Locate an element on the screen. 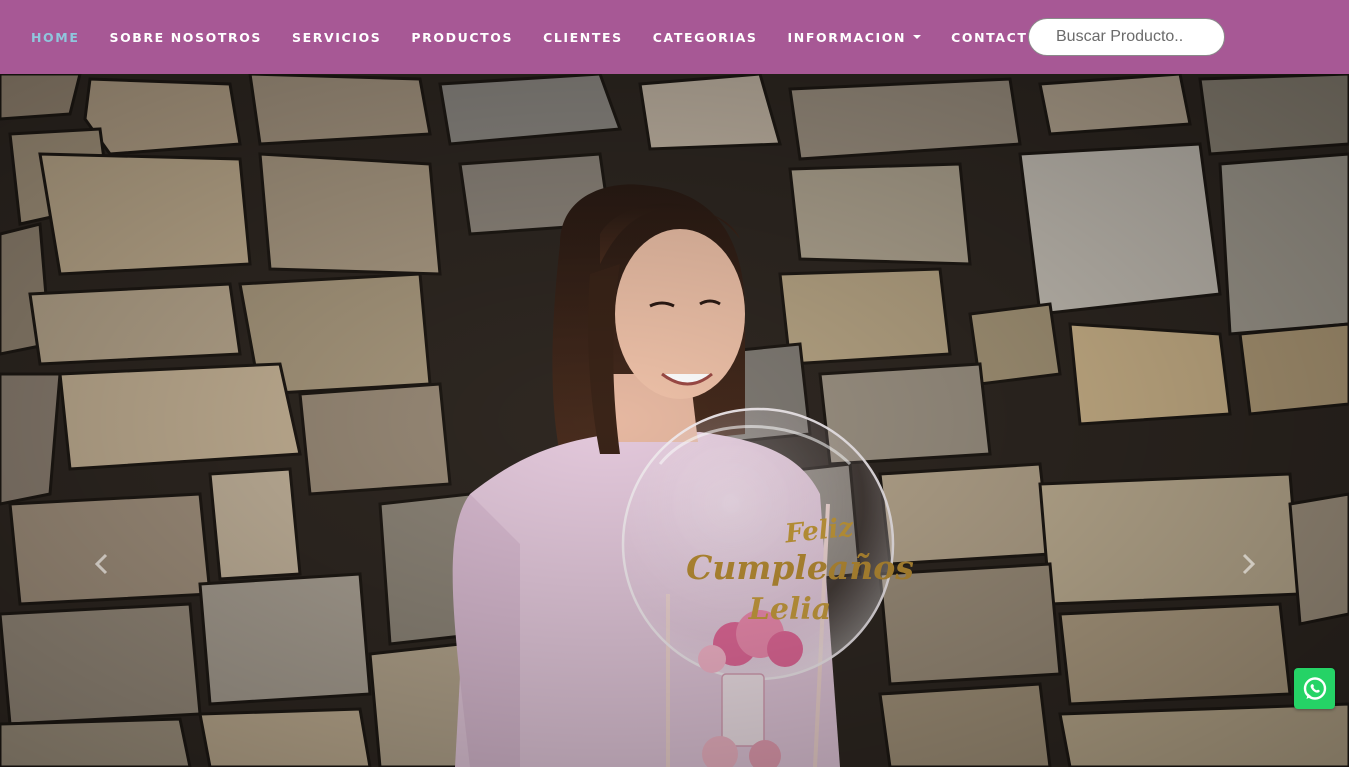  nav-item-label: SERVICIOS is located at coordinates (337, 37).